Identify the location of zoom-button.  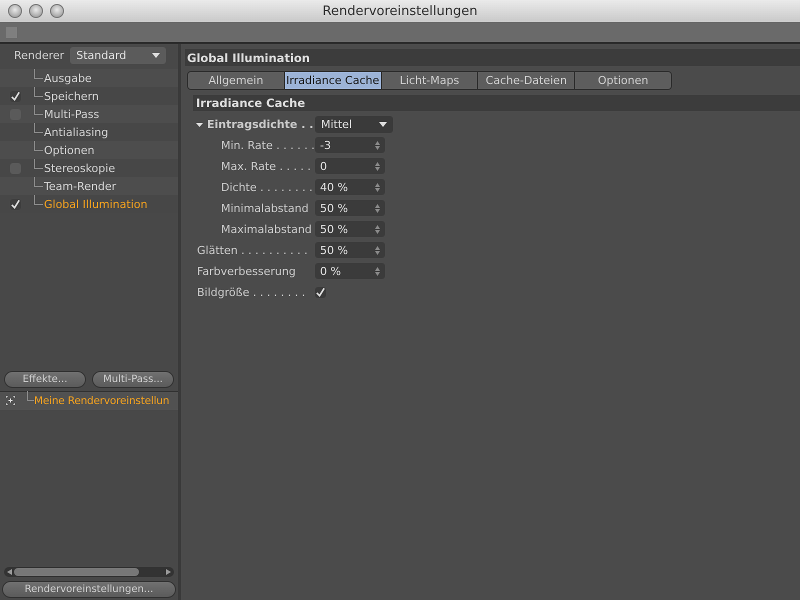
(57, 11).